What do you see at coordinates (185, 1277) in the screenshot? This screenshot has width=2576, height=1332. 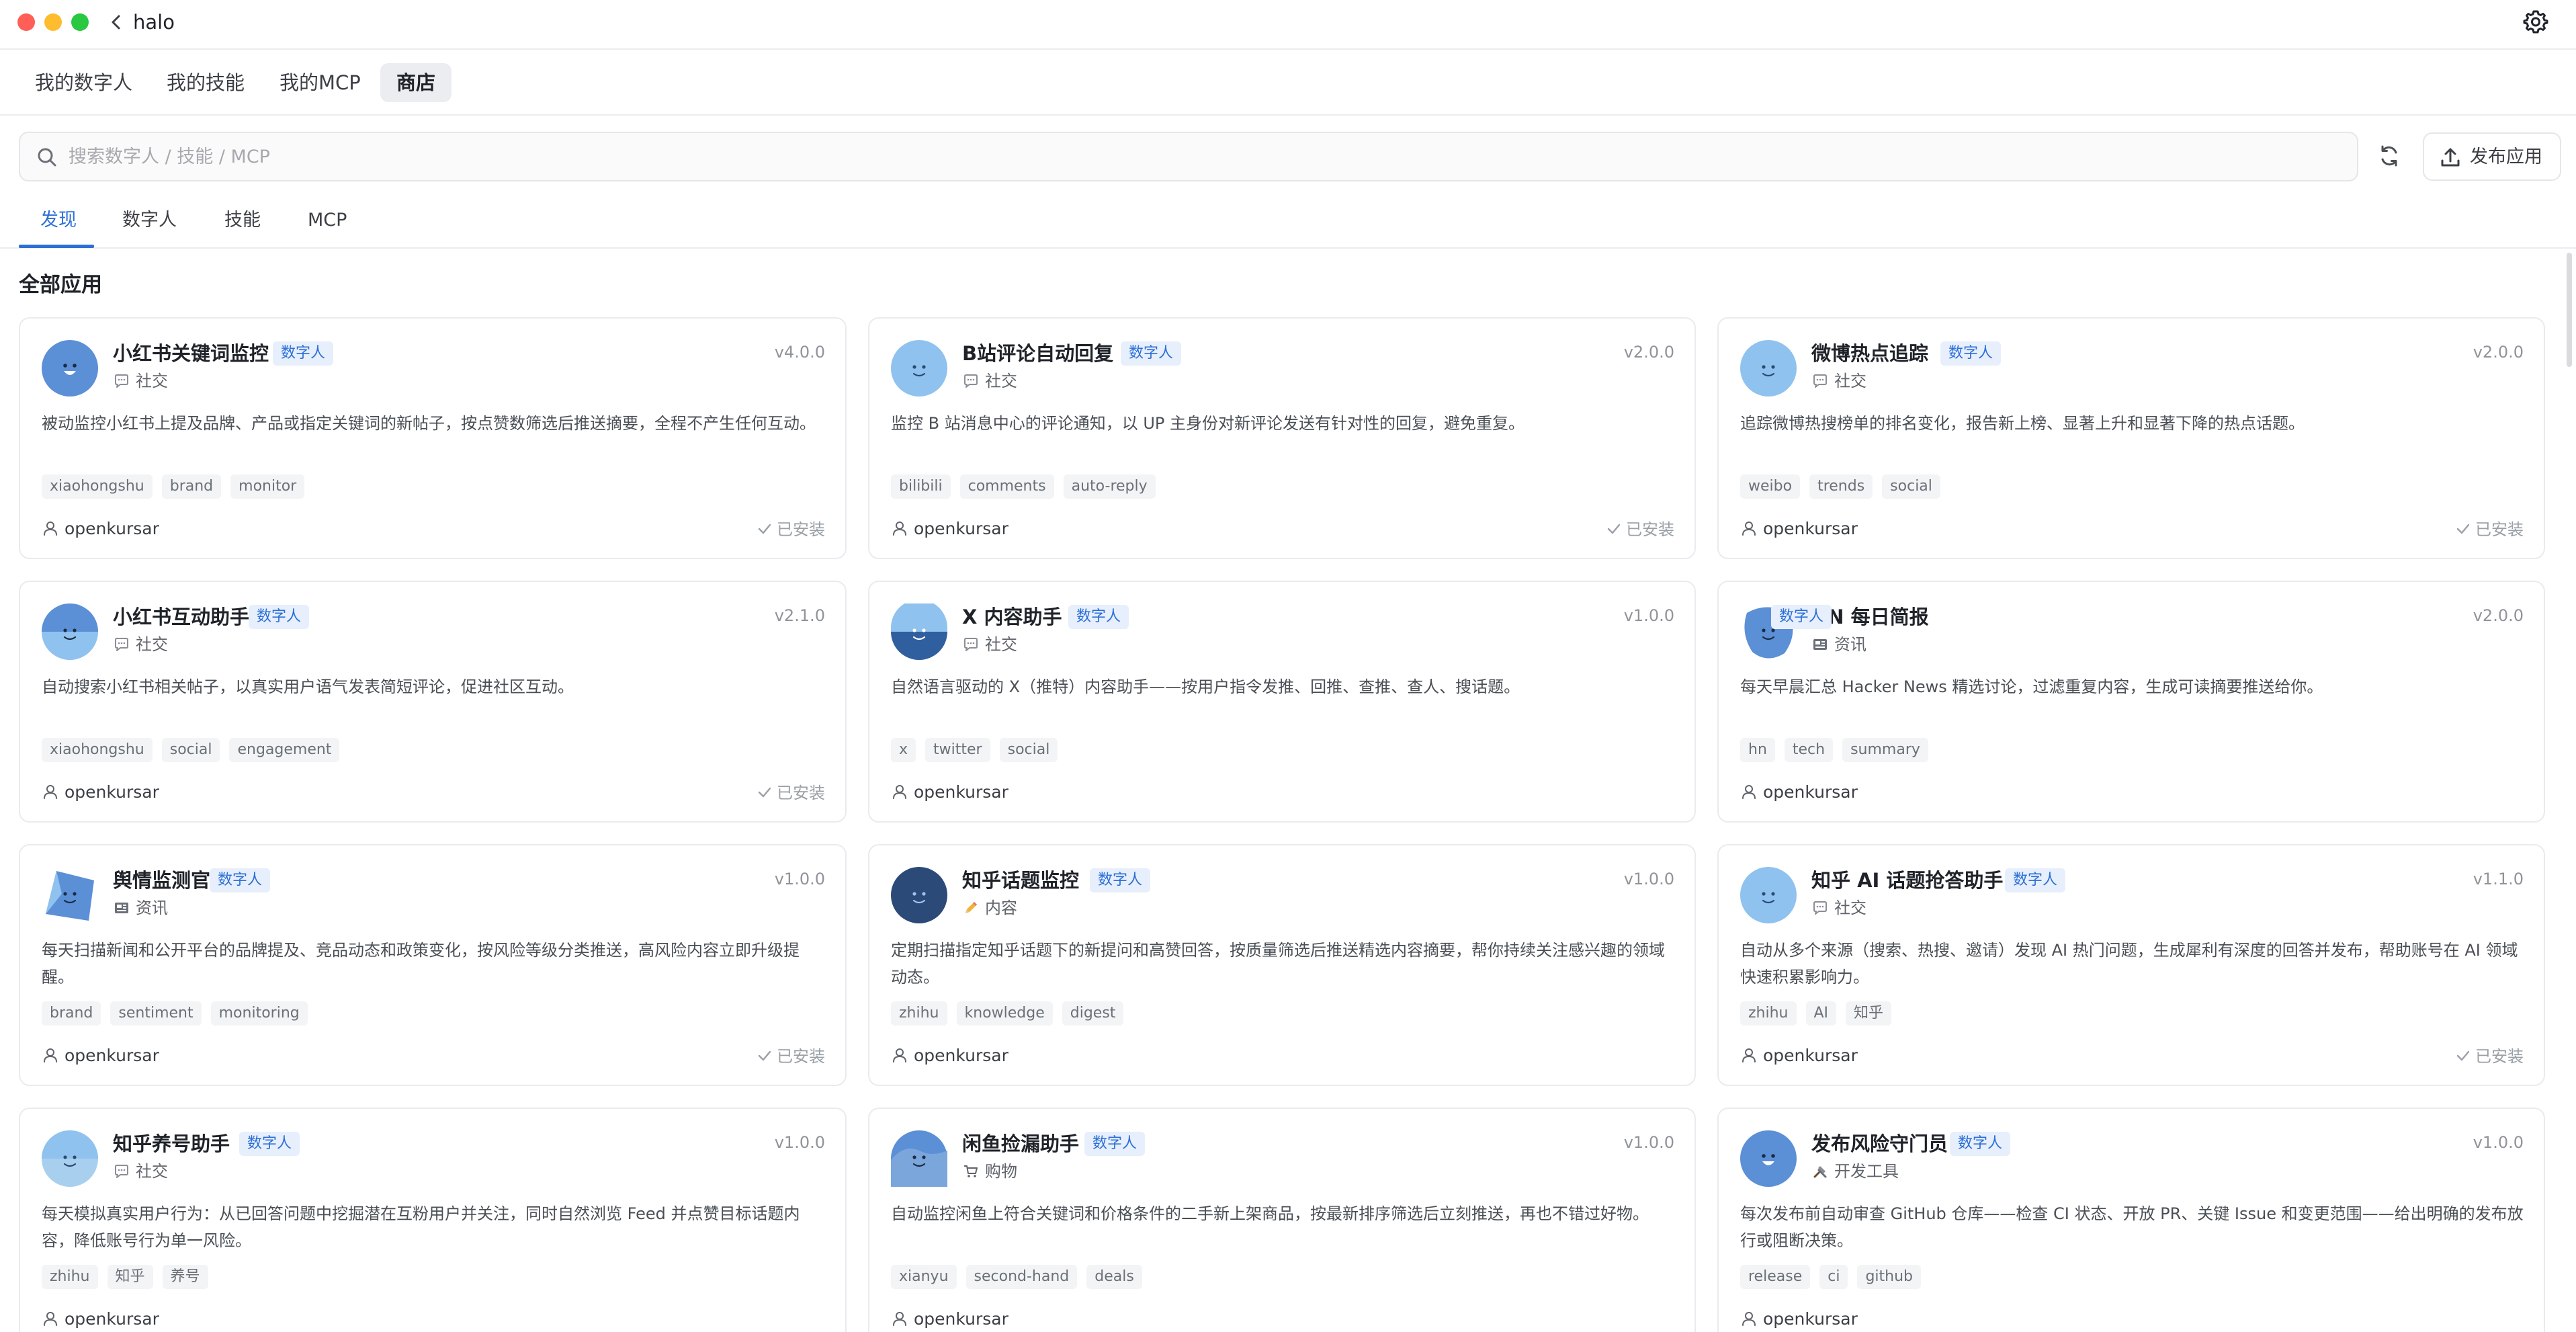 I see `tag-chip: 养号` at bounding box center [185, 1277].